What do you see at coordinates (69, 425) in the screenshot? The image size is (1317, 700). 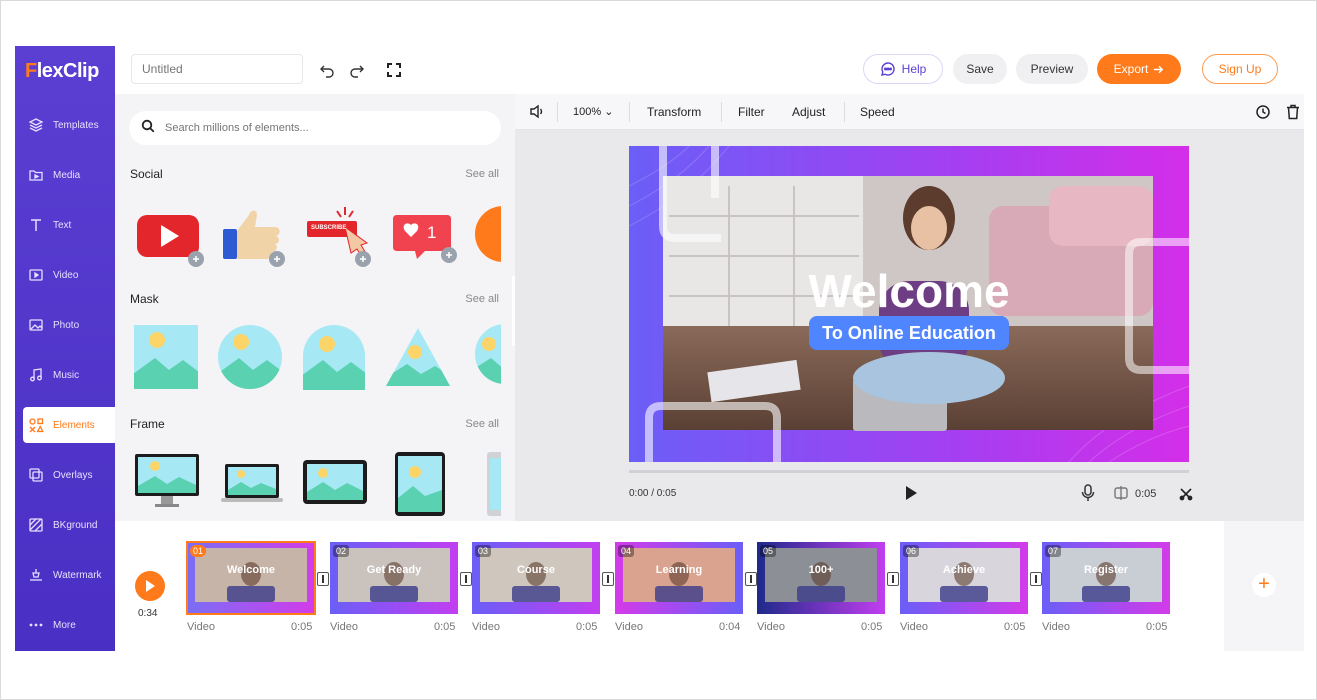 I see `sidebar-item-elements: Elements` at bounding box center [69, 425].